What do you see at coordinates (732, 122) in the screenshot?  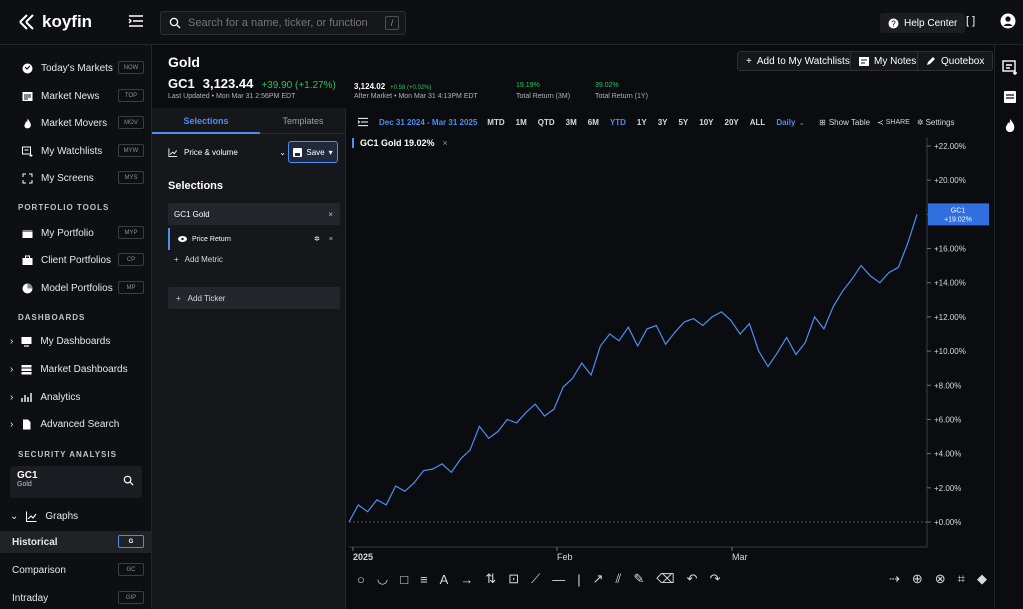 I see `range-button-20y: 20Y` at bounding box center [732, 122].